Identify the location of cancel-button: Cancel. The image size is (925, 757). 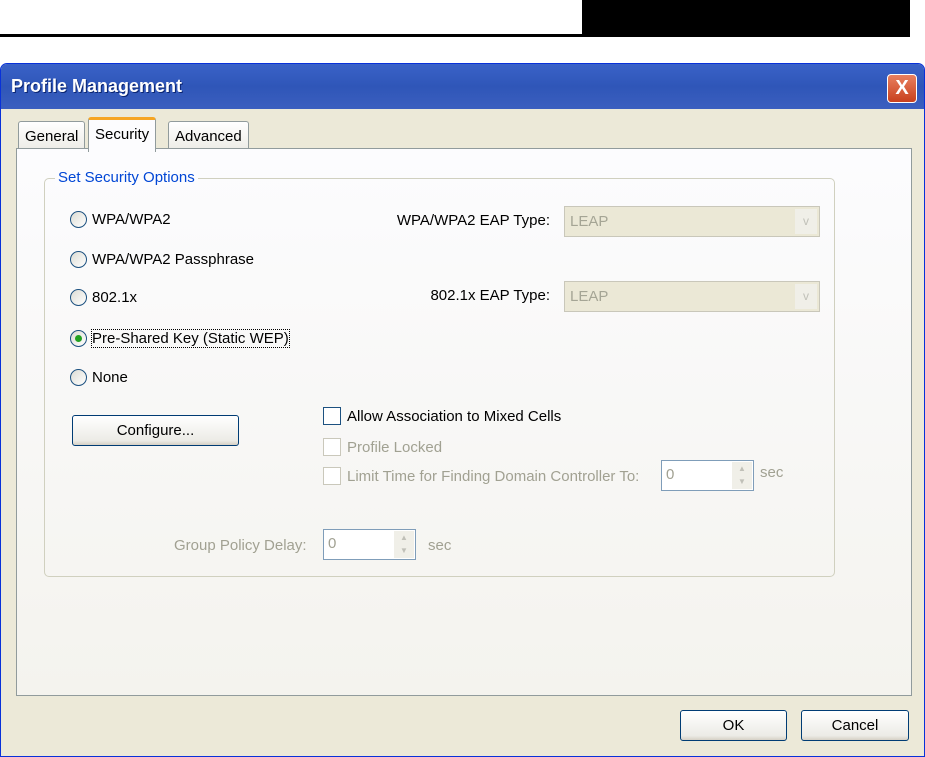
(855, 725).